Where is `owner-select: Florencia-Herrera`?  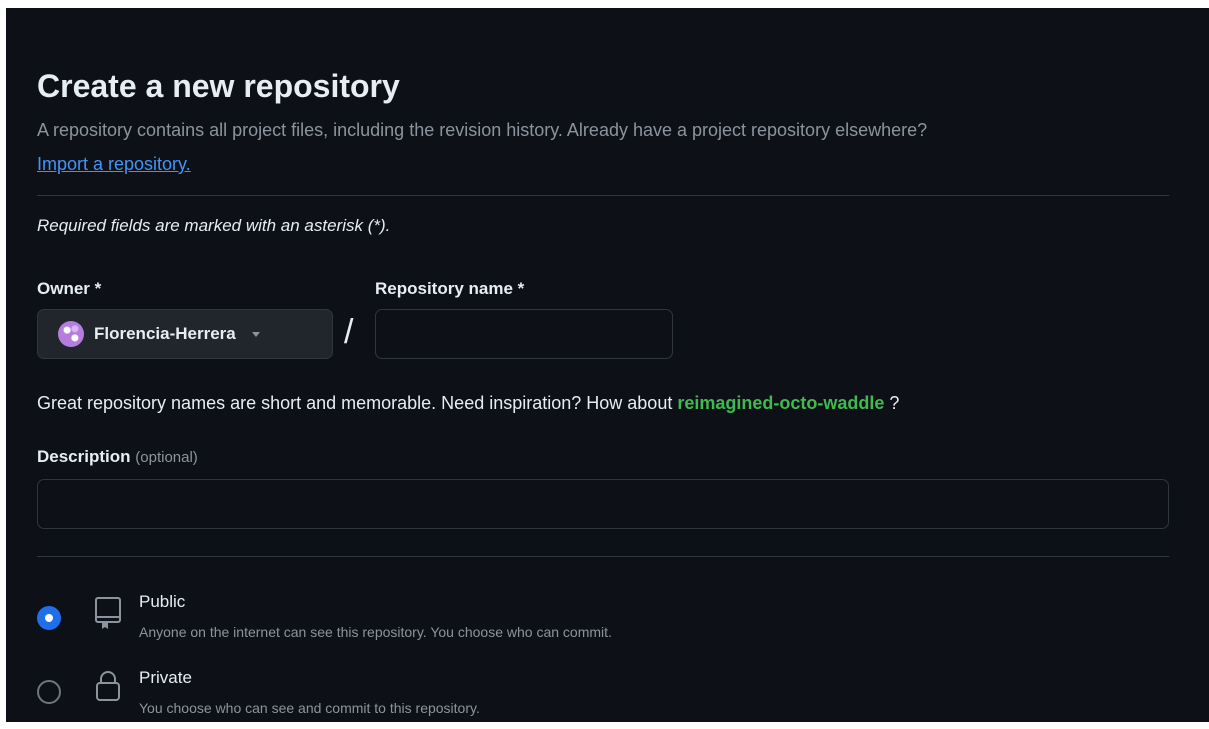
owner-select: Florencia-Herrera is located at coordinates (185, 334).